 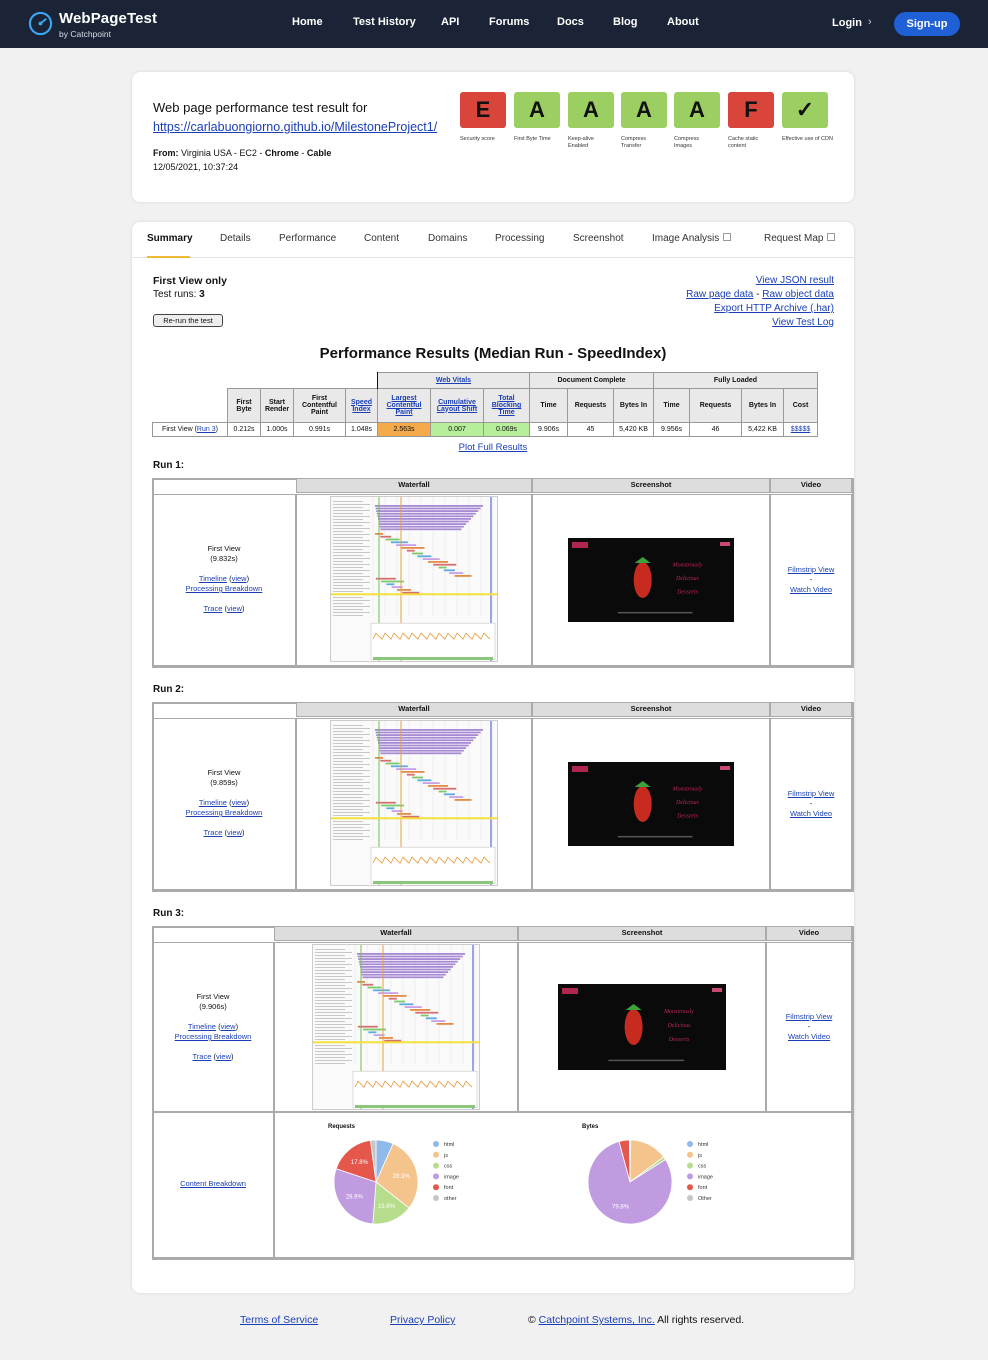 I want to click on tab-image-analysis: Image Analysis, so click(x=692, y=238).